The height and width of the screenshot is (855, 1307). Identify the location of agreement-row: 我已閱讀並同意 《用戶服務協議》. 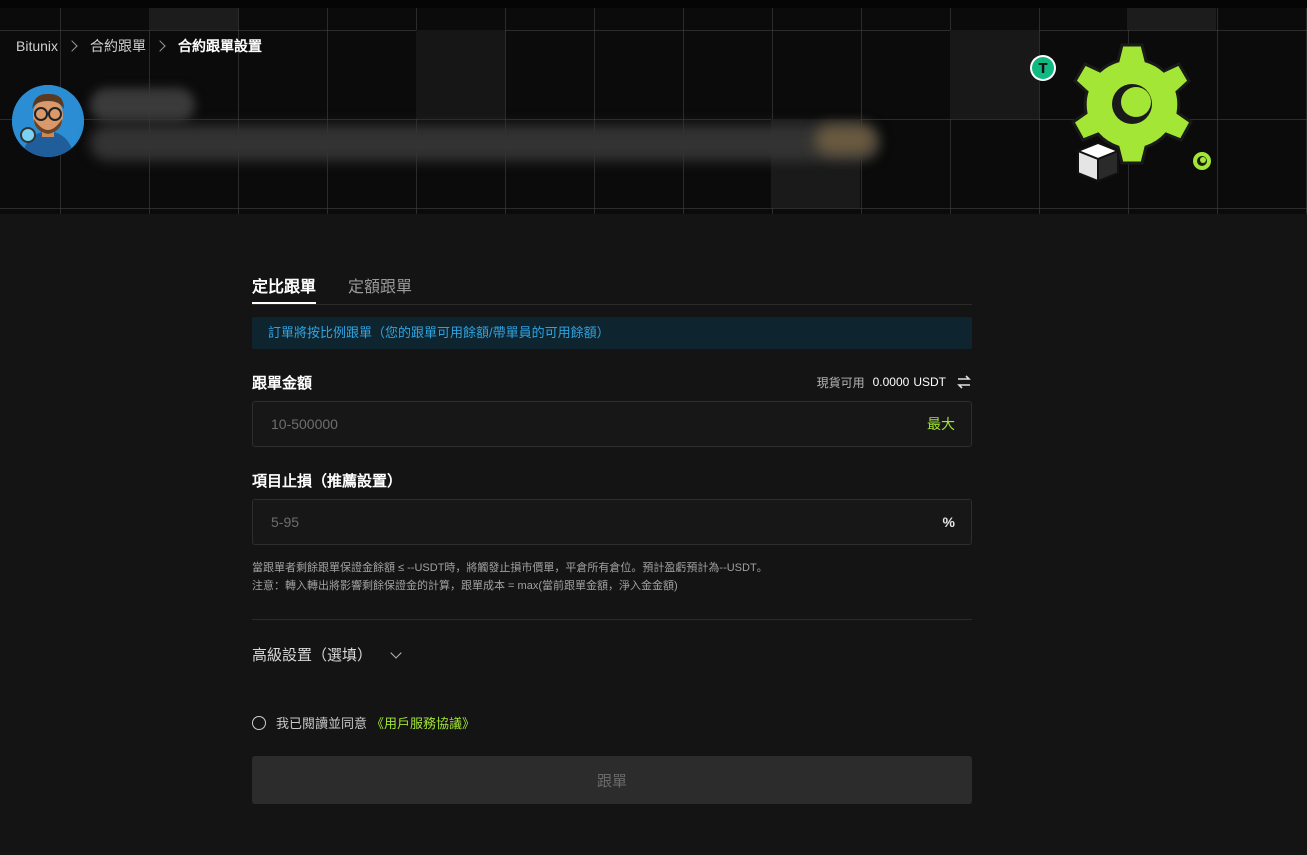
(612, 722).